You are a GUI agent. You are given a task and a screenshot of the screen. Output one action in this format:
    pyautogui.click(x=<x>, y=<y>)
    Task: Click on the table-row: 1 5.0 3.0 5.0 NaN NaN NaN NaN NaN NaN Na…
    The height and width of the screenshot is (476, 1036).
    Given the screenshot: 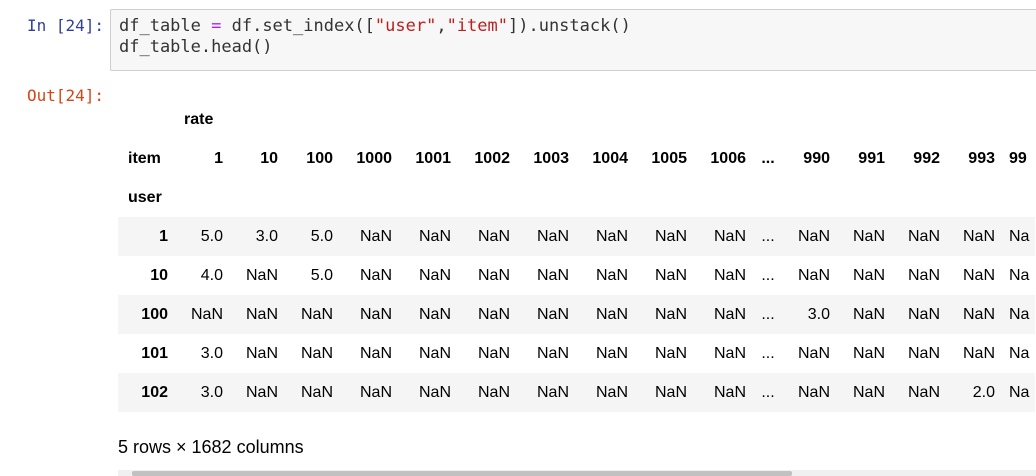 What is the action you would take?
    pyautogui.click(x=577, y=236)
    